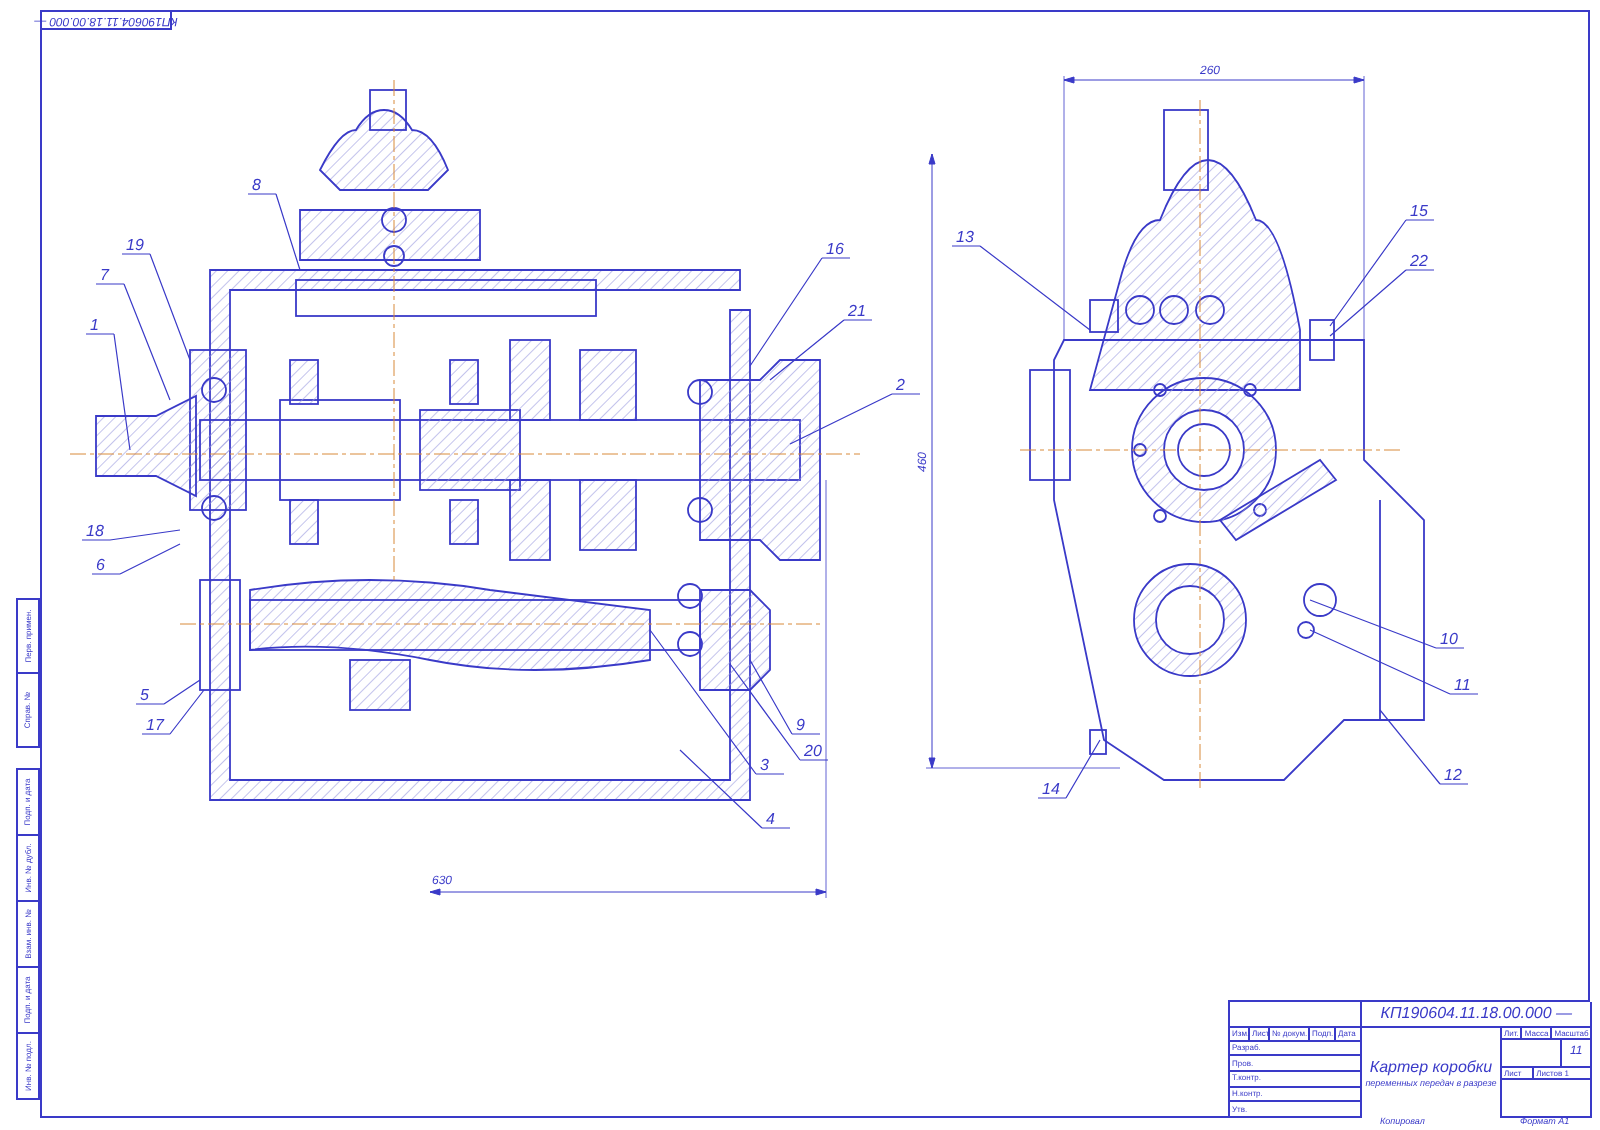 This screenshot has width=1600, height=1130. Describe the element at coordinates (144, 695) in the screenshot. I see `callout-number: 5` at that location.